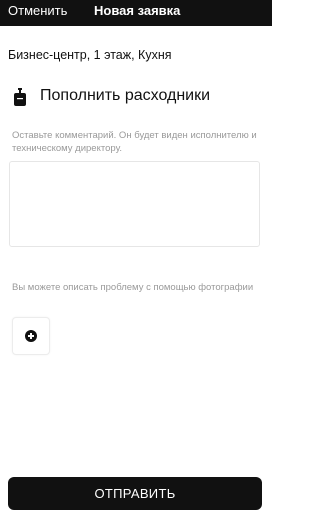 This screenshot has height=512, width=320. Describe the element at coordinates (125, 95) in the screenshot. I see `category-label: Пополнить расходники` at that location.